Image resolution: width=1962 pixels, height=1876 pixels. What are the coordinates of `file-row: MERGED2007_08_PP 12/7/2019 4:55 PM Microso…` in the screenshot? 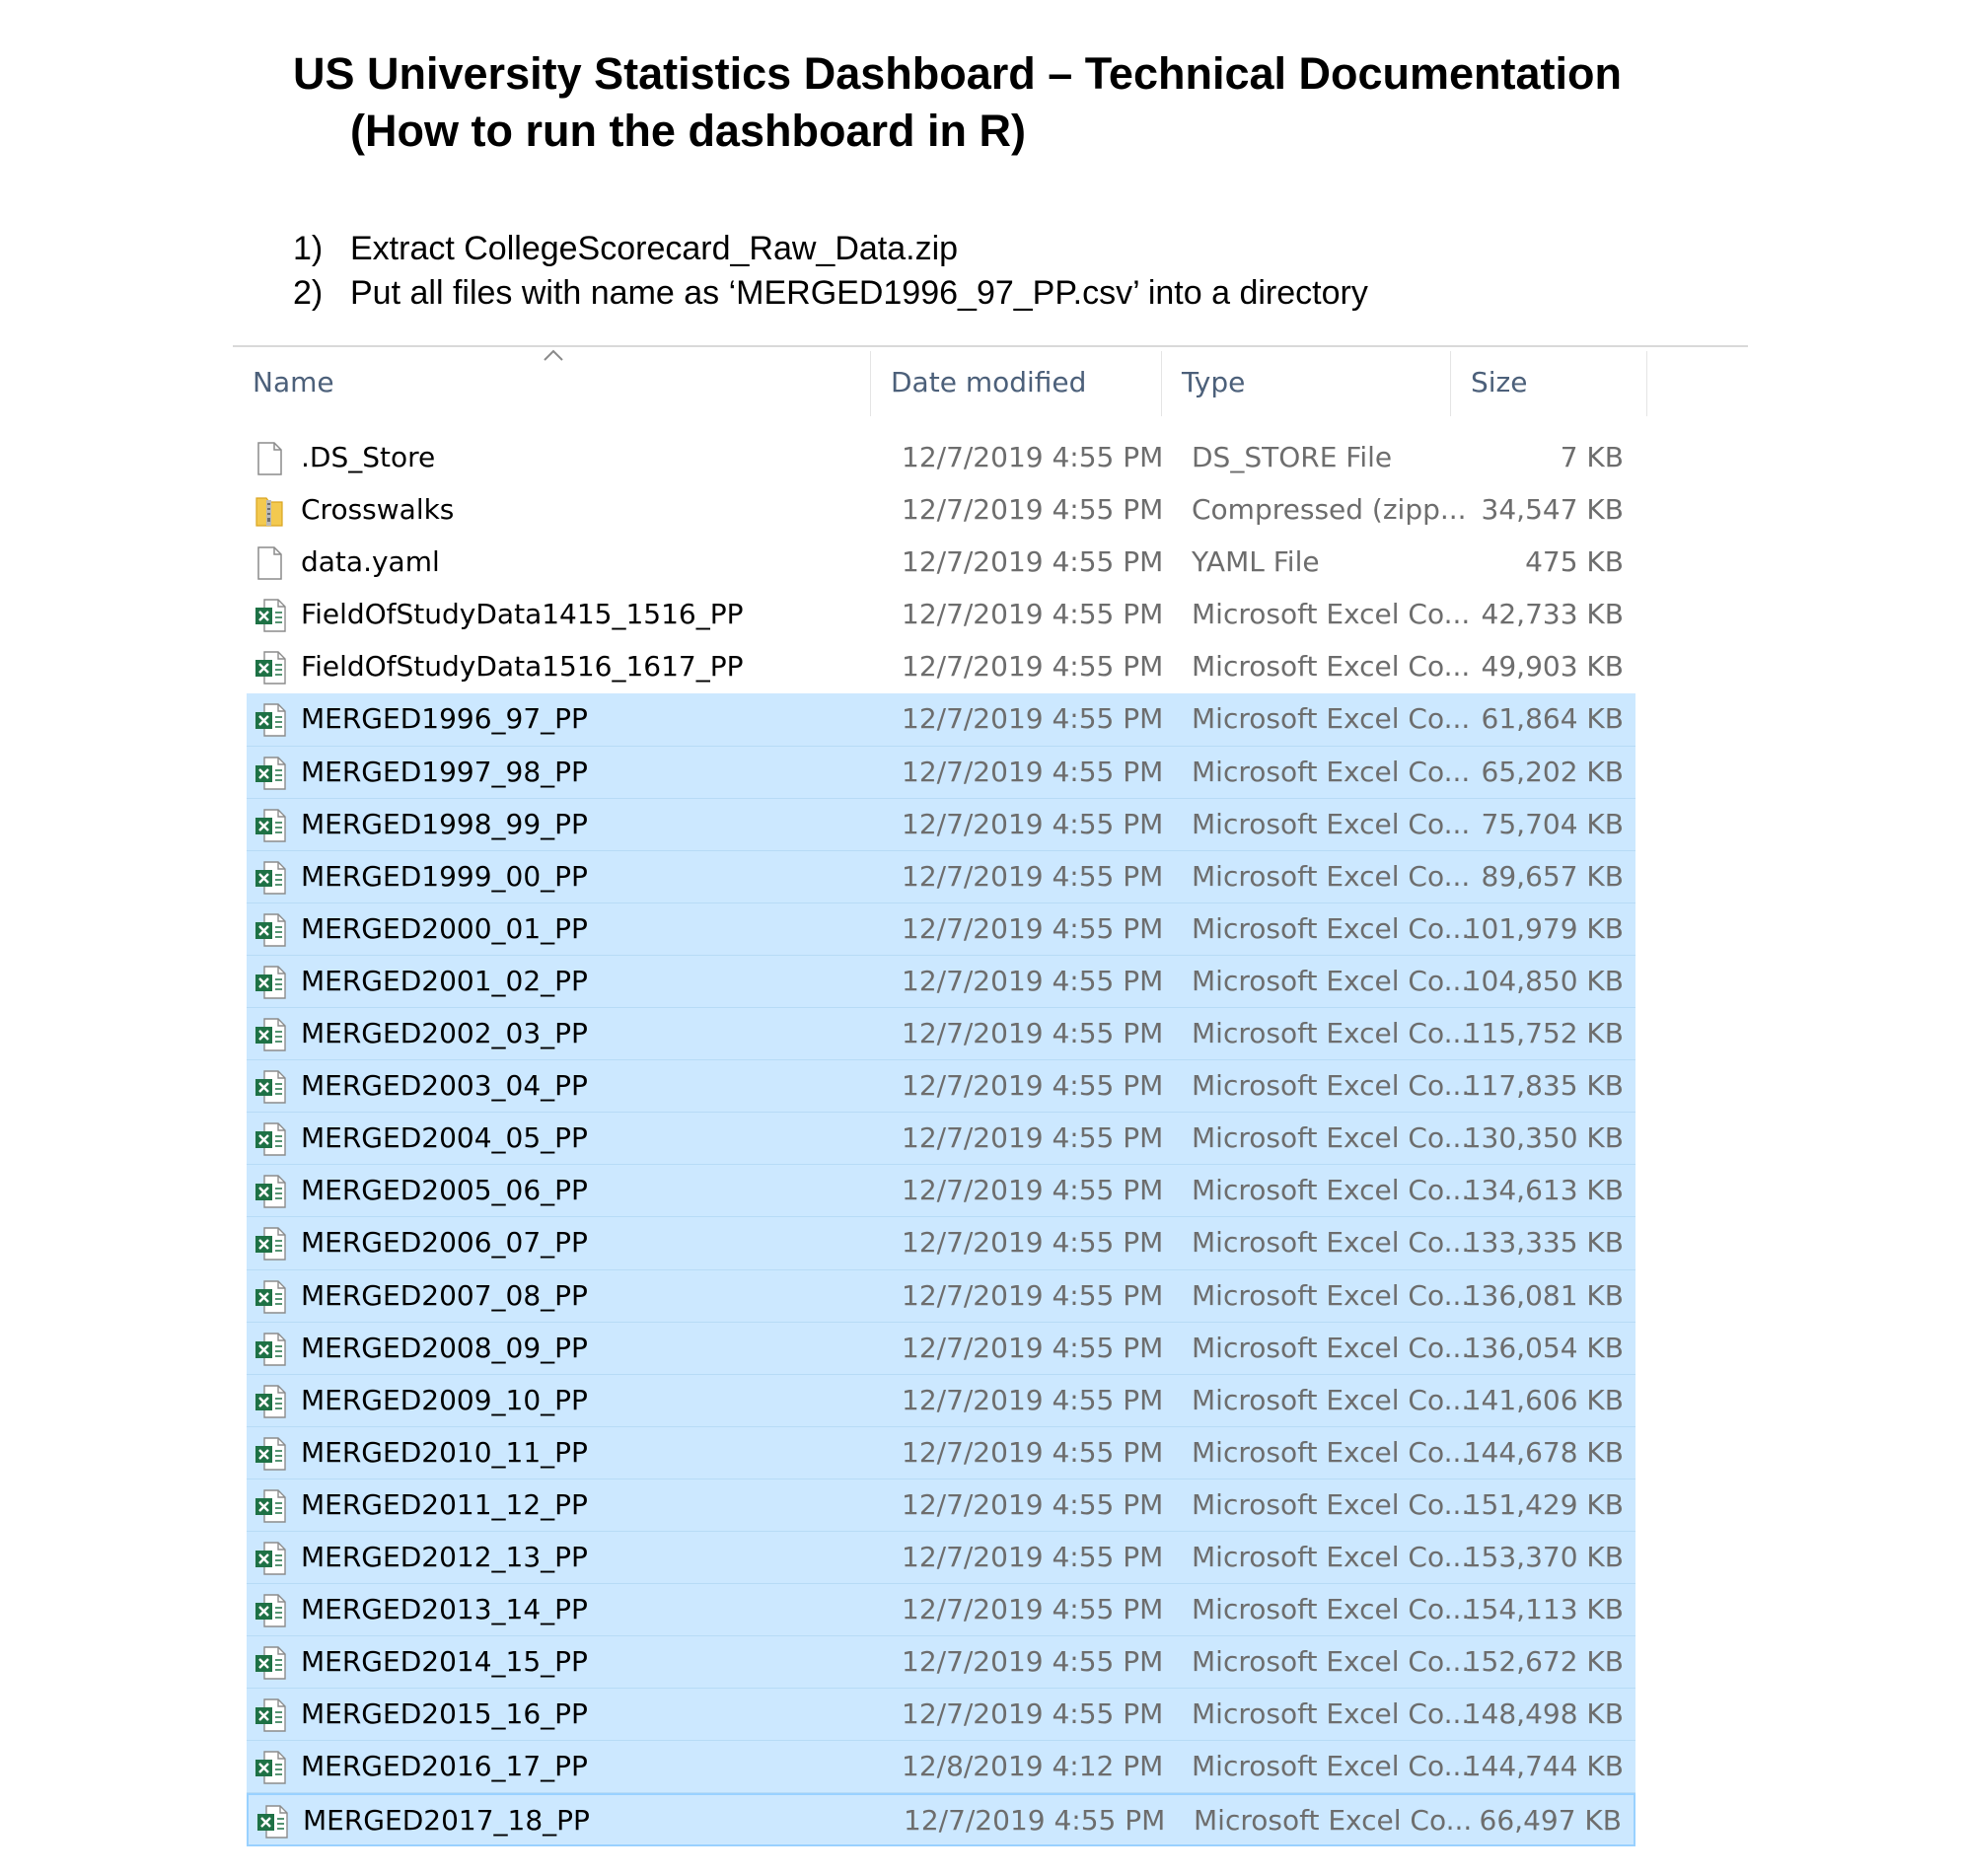 It's located at (941, 1296).